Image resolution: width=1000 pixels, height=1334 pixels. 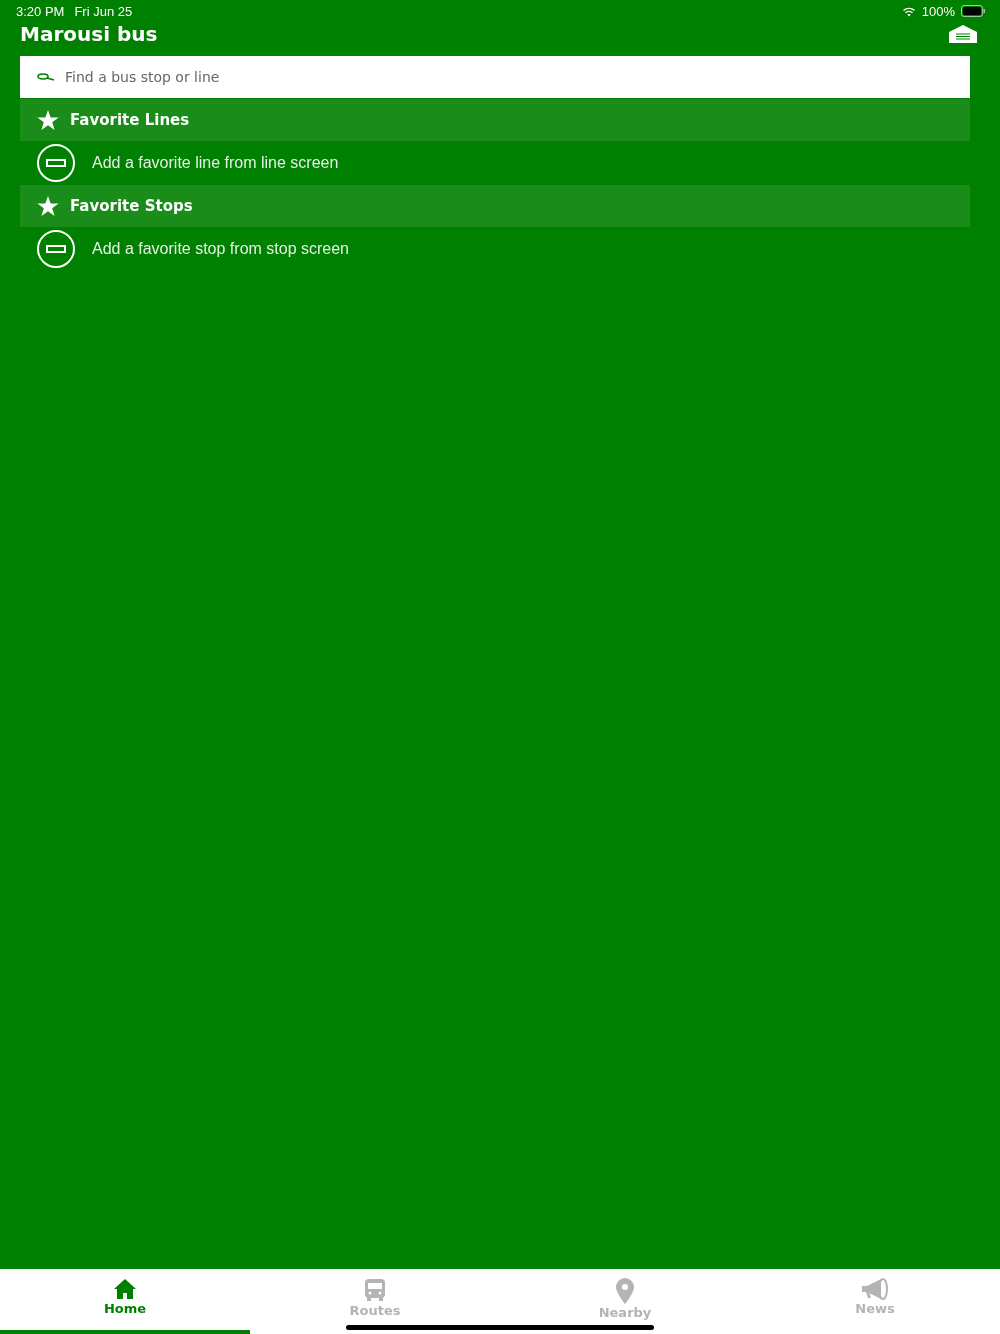 What do you see at coordinates (375, 1290) in the screenshot?
I see `bus-icon` at bounding box center [375, 1290].